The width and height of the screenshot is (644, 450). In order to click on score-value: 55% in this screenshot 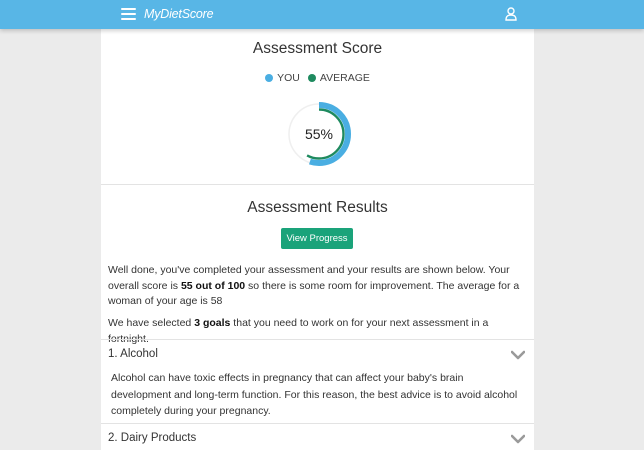, I will do `click(319, 134)`.